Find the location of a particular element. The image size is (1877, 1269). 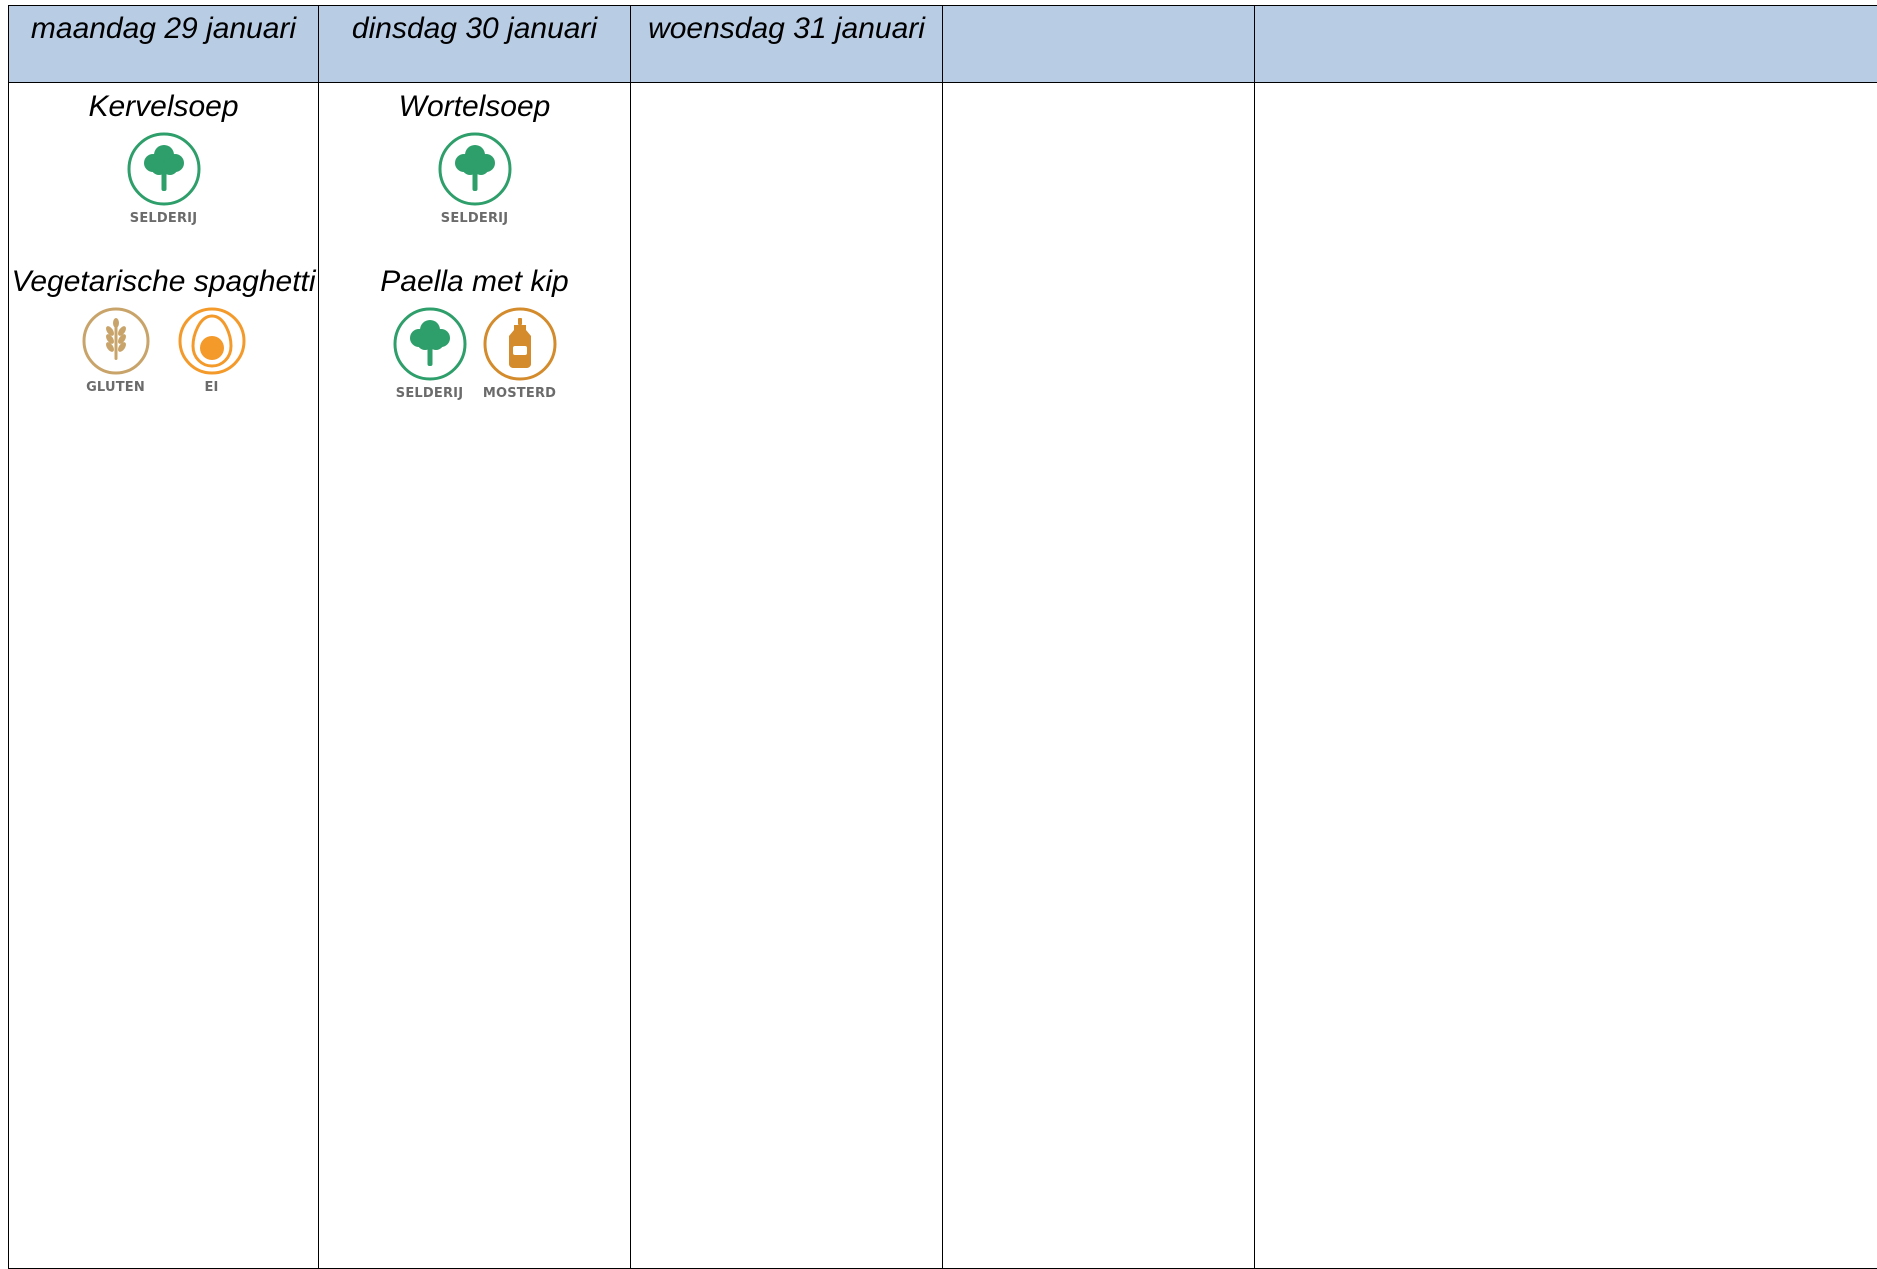

dish-soup: Wortelsoep SELDERIJ is located at coordinates (474, 157).